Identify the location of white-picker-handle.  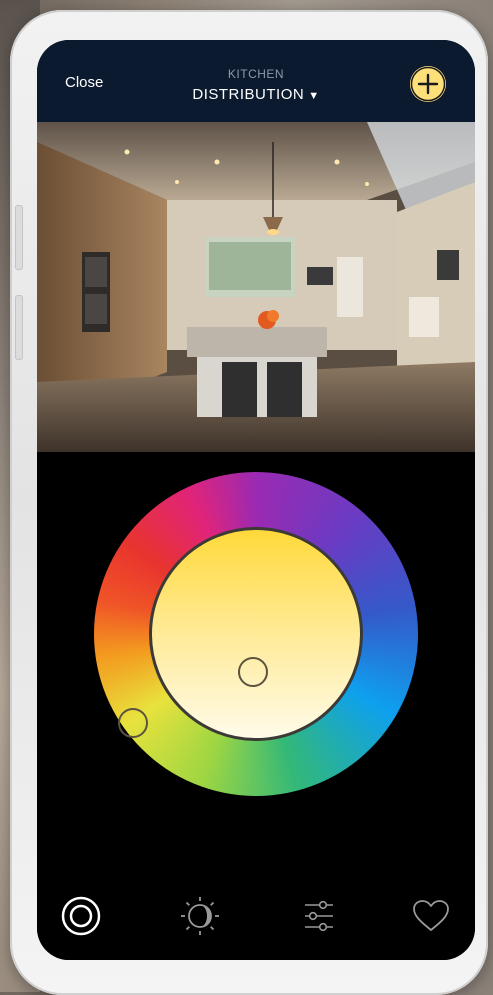
(253, 672).